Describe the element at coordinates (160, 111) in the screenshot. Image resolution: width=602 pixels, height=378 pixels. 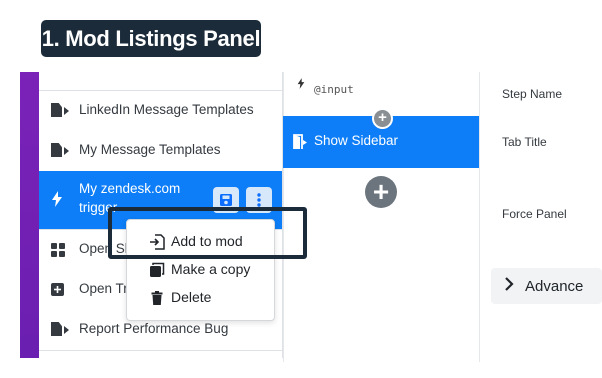
I see `list-item-linkedin-templates: LinkedIn Message Templates` at that location.